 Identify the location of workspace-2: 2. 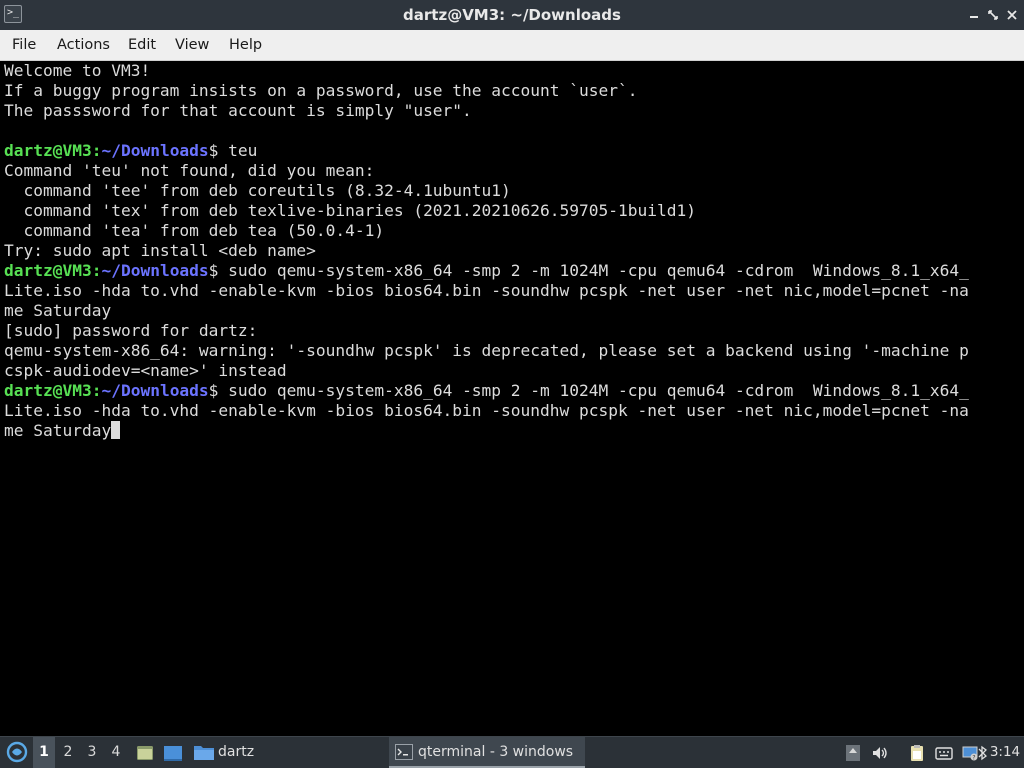
(68, 752).